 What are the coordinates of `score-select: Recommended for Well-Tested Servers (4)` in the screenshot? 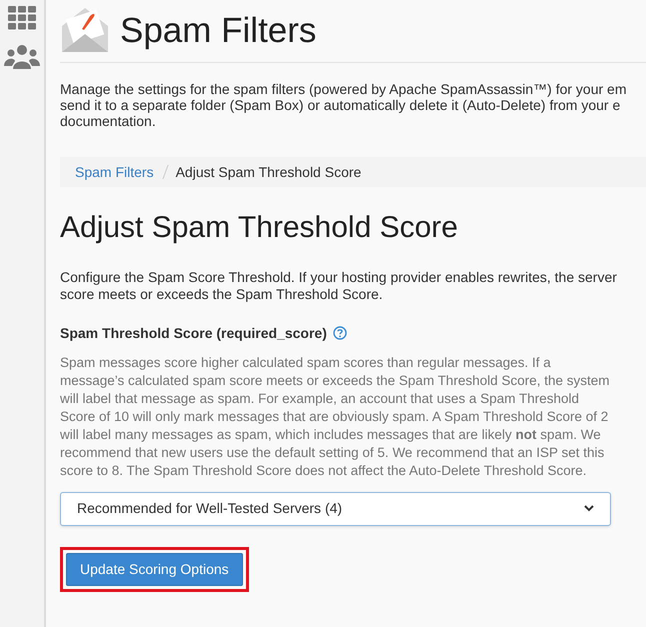 It's located at (335, 509).